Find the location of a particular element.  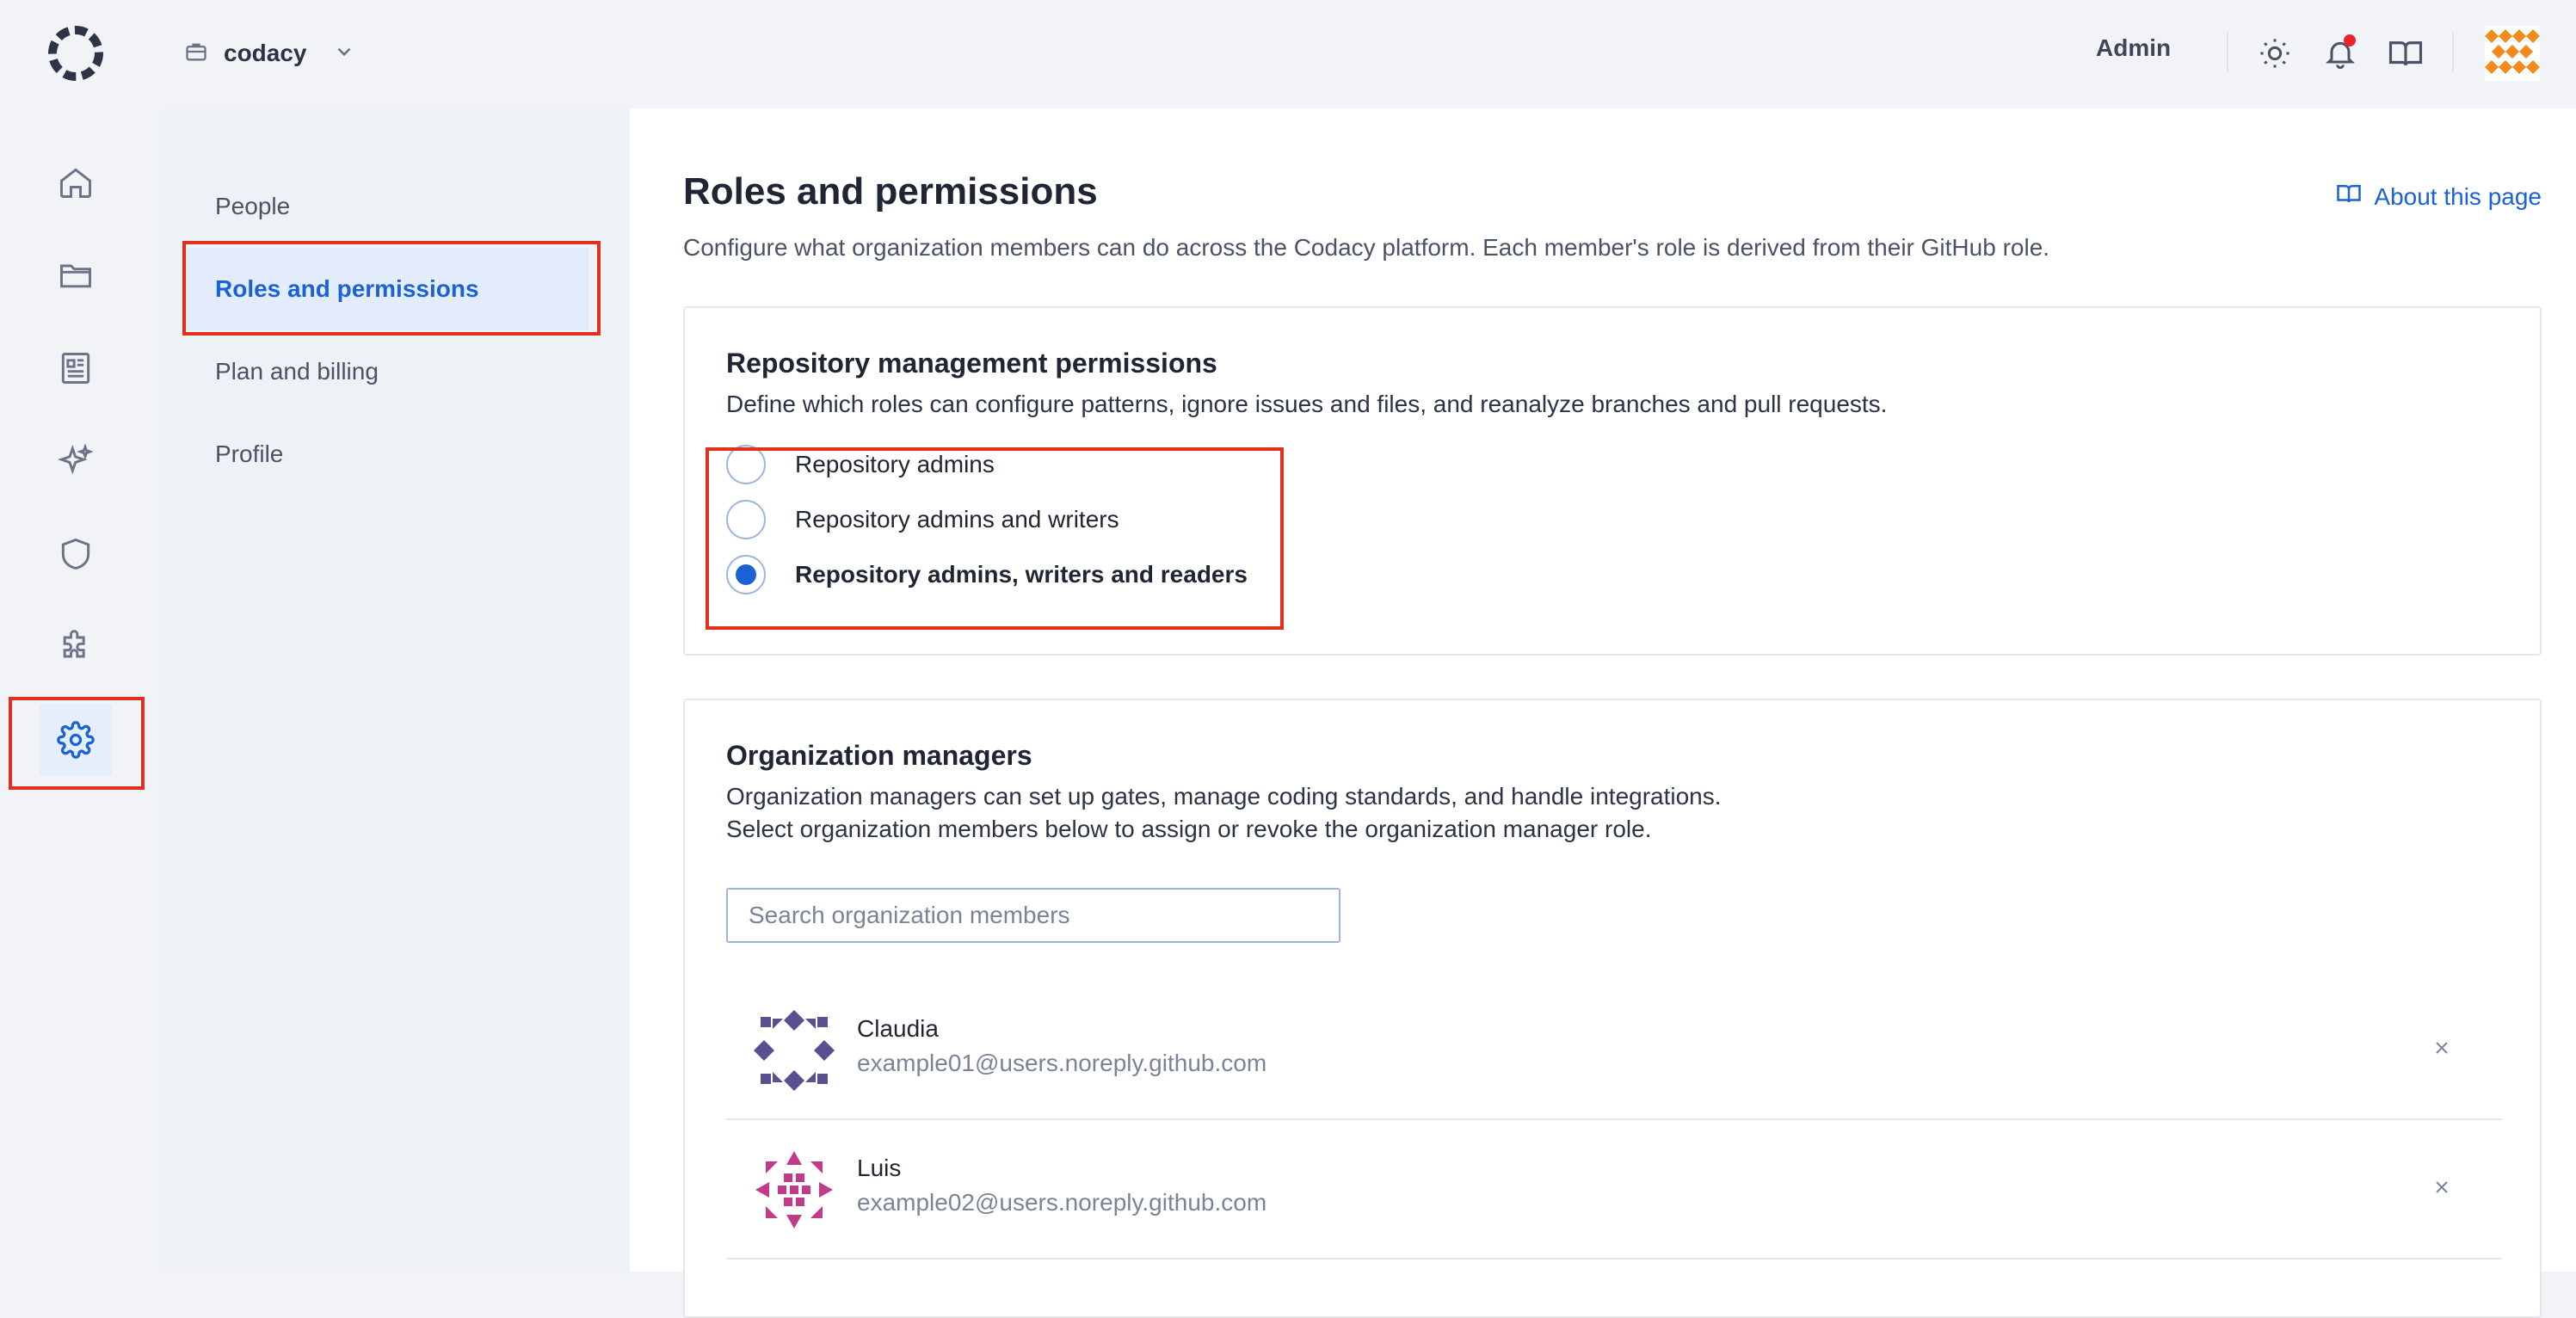

menu-item-people: People is located at coordinates (386, 206).